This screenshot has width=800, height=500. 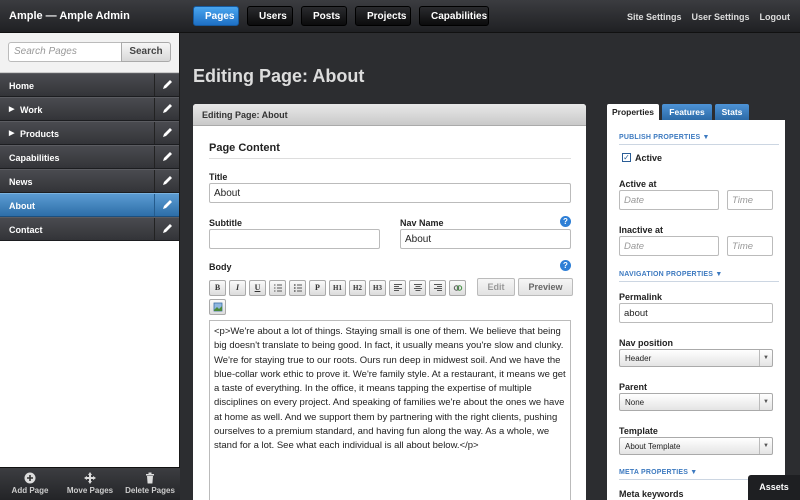 I want to click on underline-button: U, so click(x=257, y=288).